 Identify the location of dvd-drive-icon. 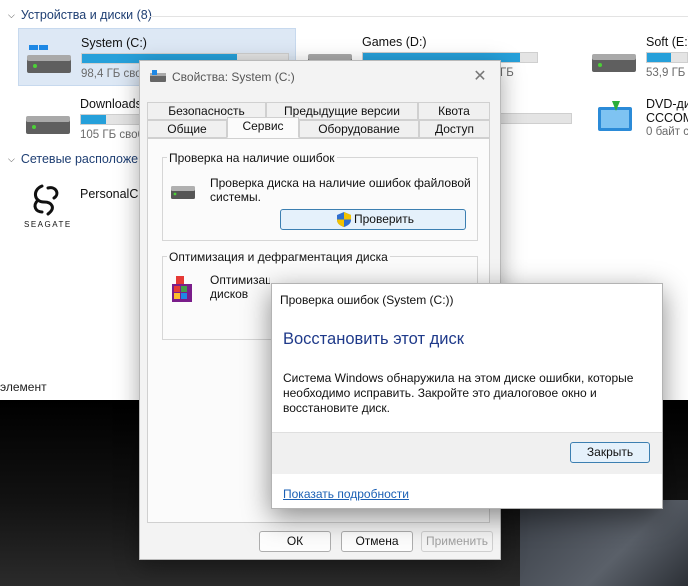
(615, 116).